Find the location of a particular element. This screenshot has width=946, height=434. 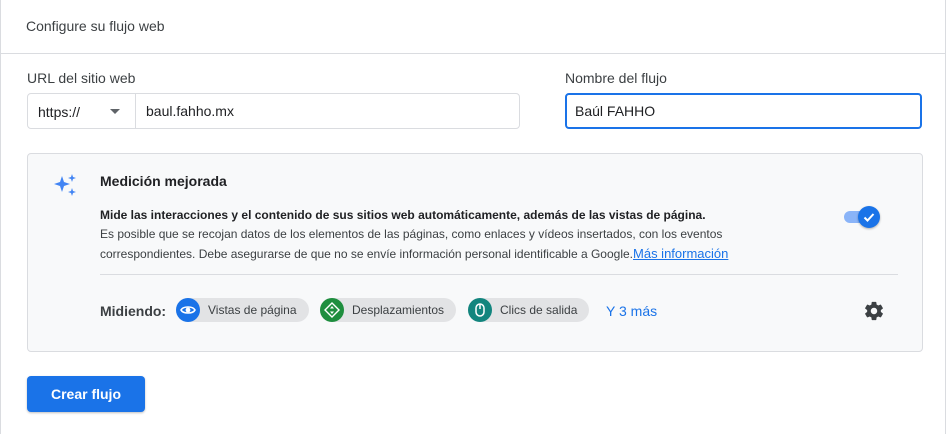

chevron-down-icon is located at coordinates (115, 111).